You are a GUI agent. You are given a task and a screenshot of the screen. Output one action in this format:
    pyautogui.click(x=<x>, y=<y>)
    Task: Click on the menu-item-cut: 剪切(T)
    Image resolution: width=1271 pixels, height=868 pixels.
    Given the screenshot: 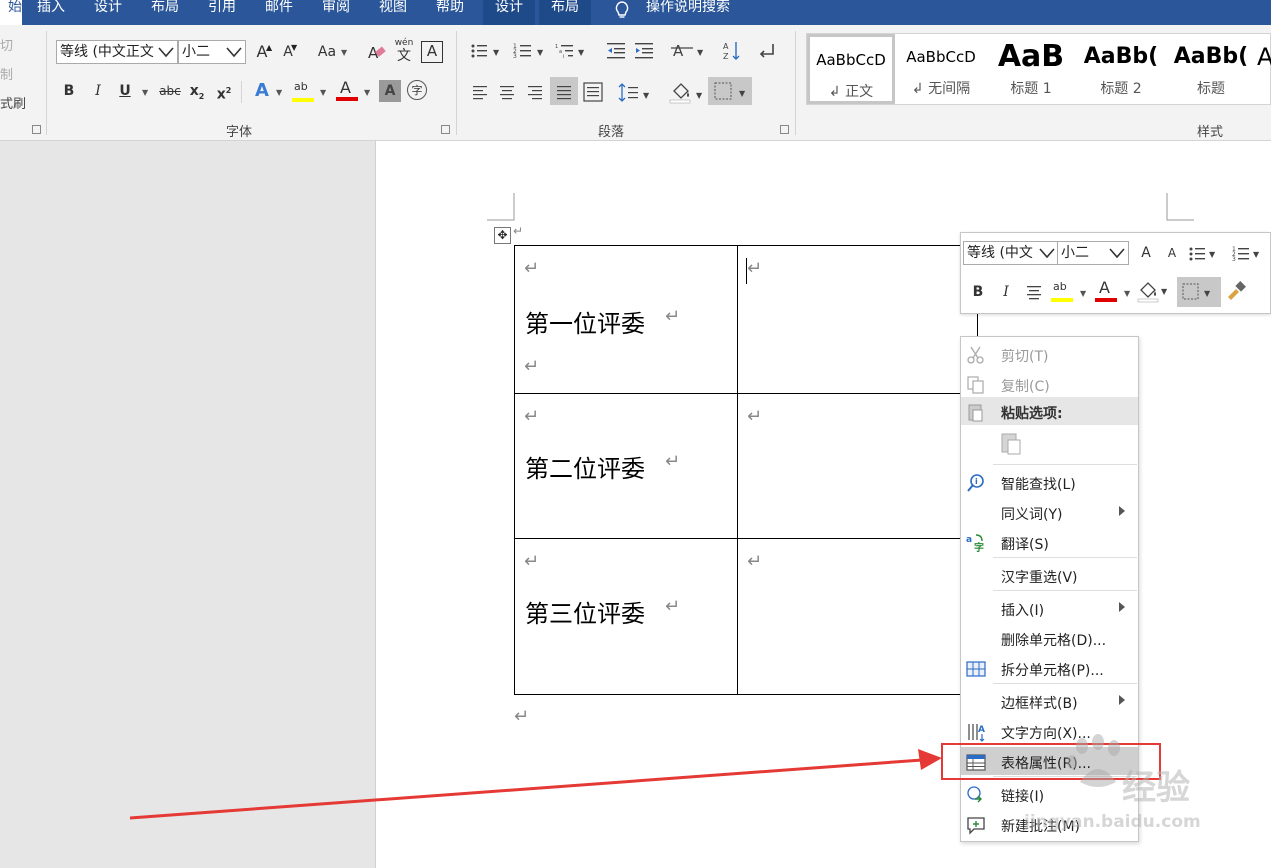 What is the action you would take?
    pyautogui.click(x=1049, y=354)
    